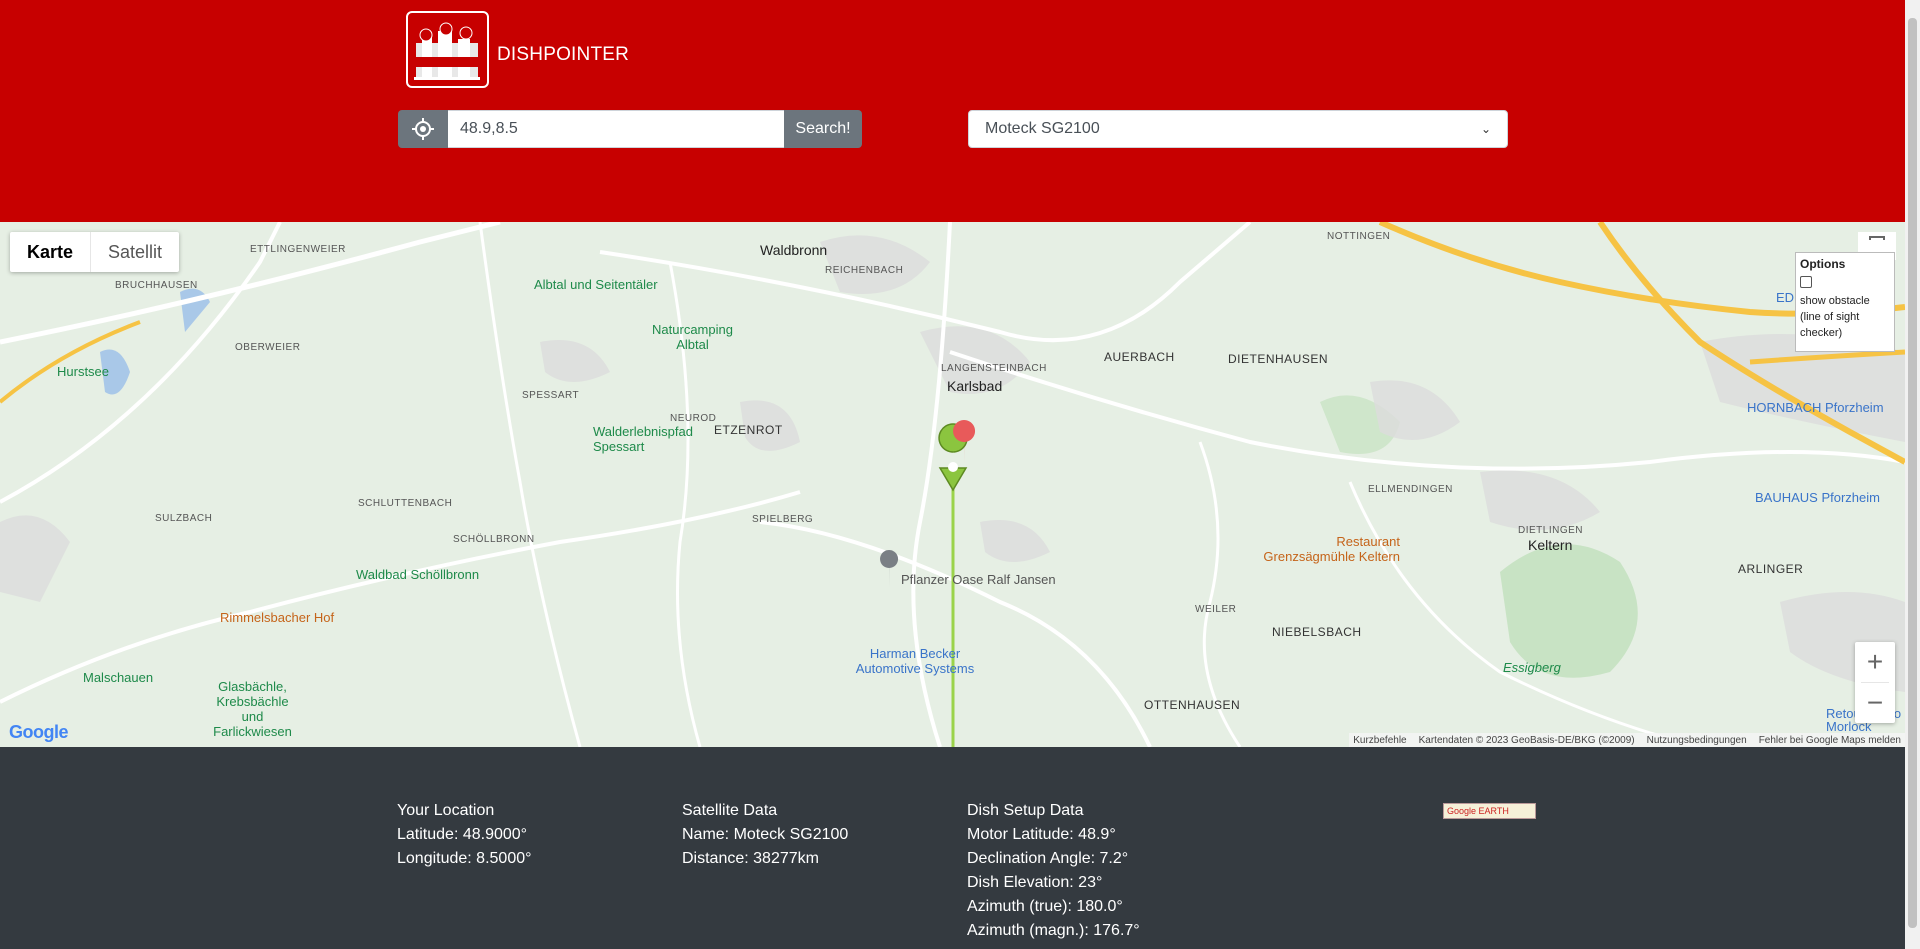  What do you see at coordinates (1532, 667) in the screenshot?
I see `place-essigberg: Essigberg` at bounding box center [1532, 667].